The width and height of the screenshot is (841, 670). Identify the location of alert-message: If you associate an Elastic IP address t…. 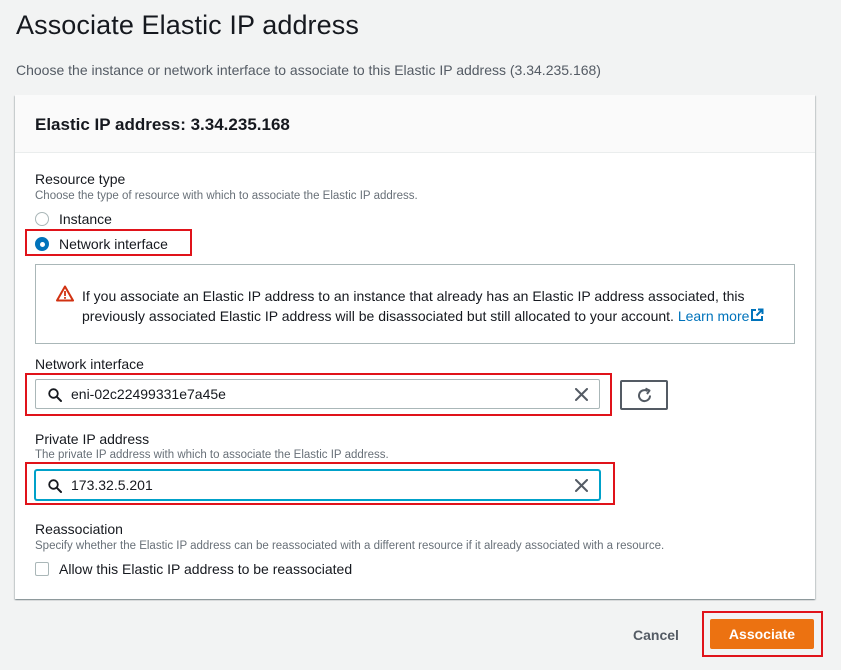
(432, 306).